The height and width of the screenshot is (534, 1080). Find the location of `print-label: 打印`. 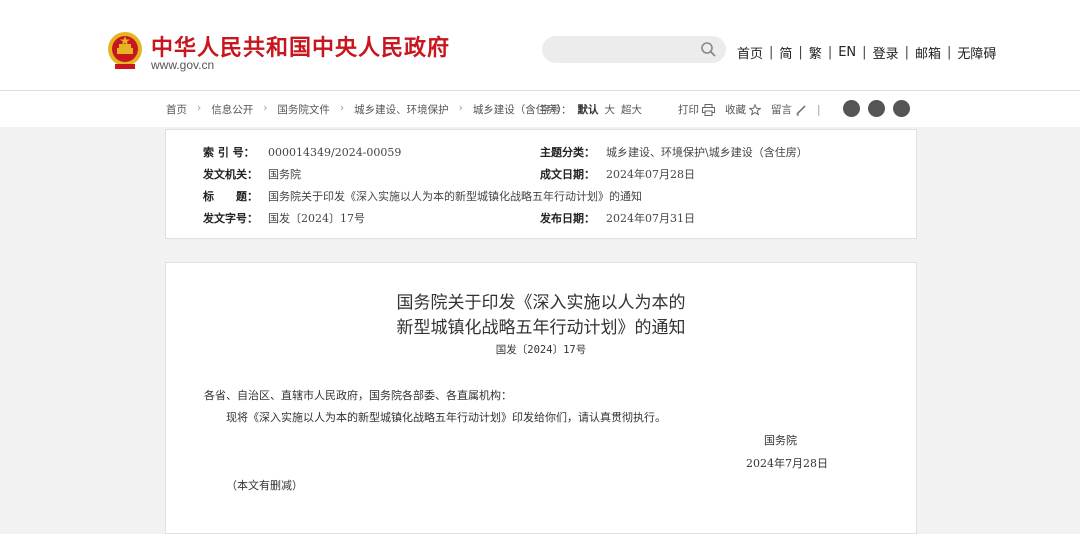

print-label: 打印 is located at coordinates (688, 110).